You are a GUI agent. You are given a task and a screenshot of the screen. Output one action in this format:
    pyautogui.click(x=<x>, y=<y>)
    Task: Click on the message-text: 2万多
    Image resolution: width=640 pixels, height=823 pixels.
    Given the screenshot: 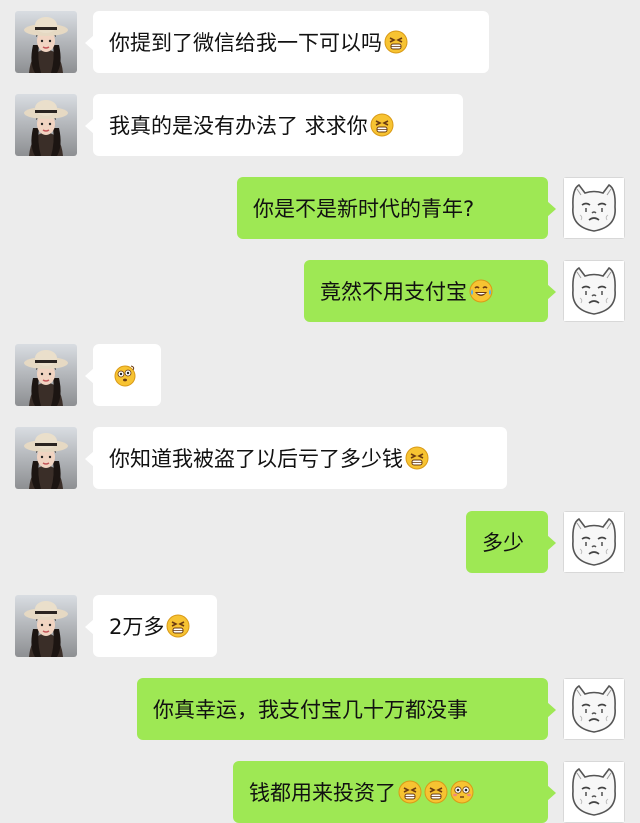 What is the action you would take?
    pyautogui.click(x=137, y=627)
    